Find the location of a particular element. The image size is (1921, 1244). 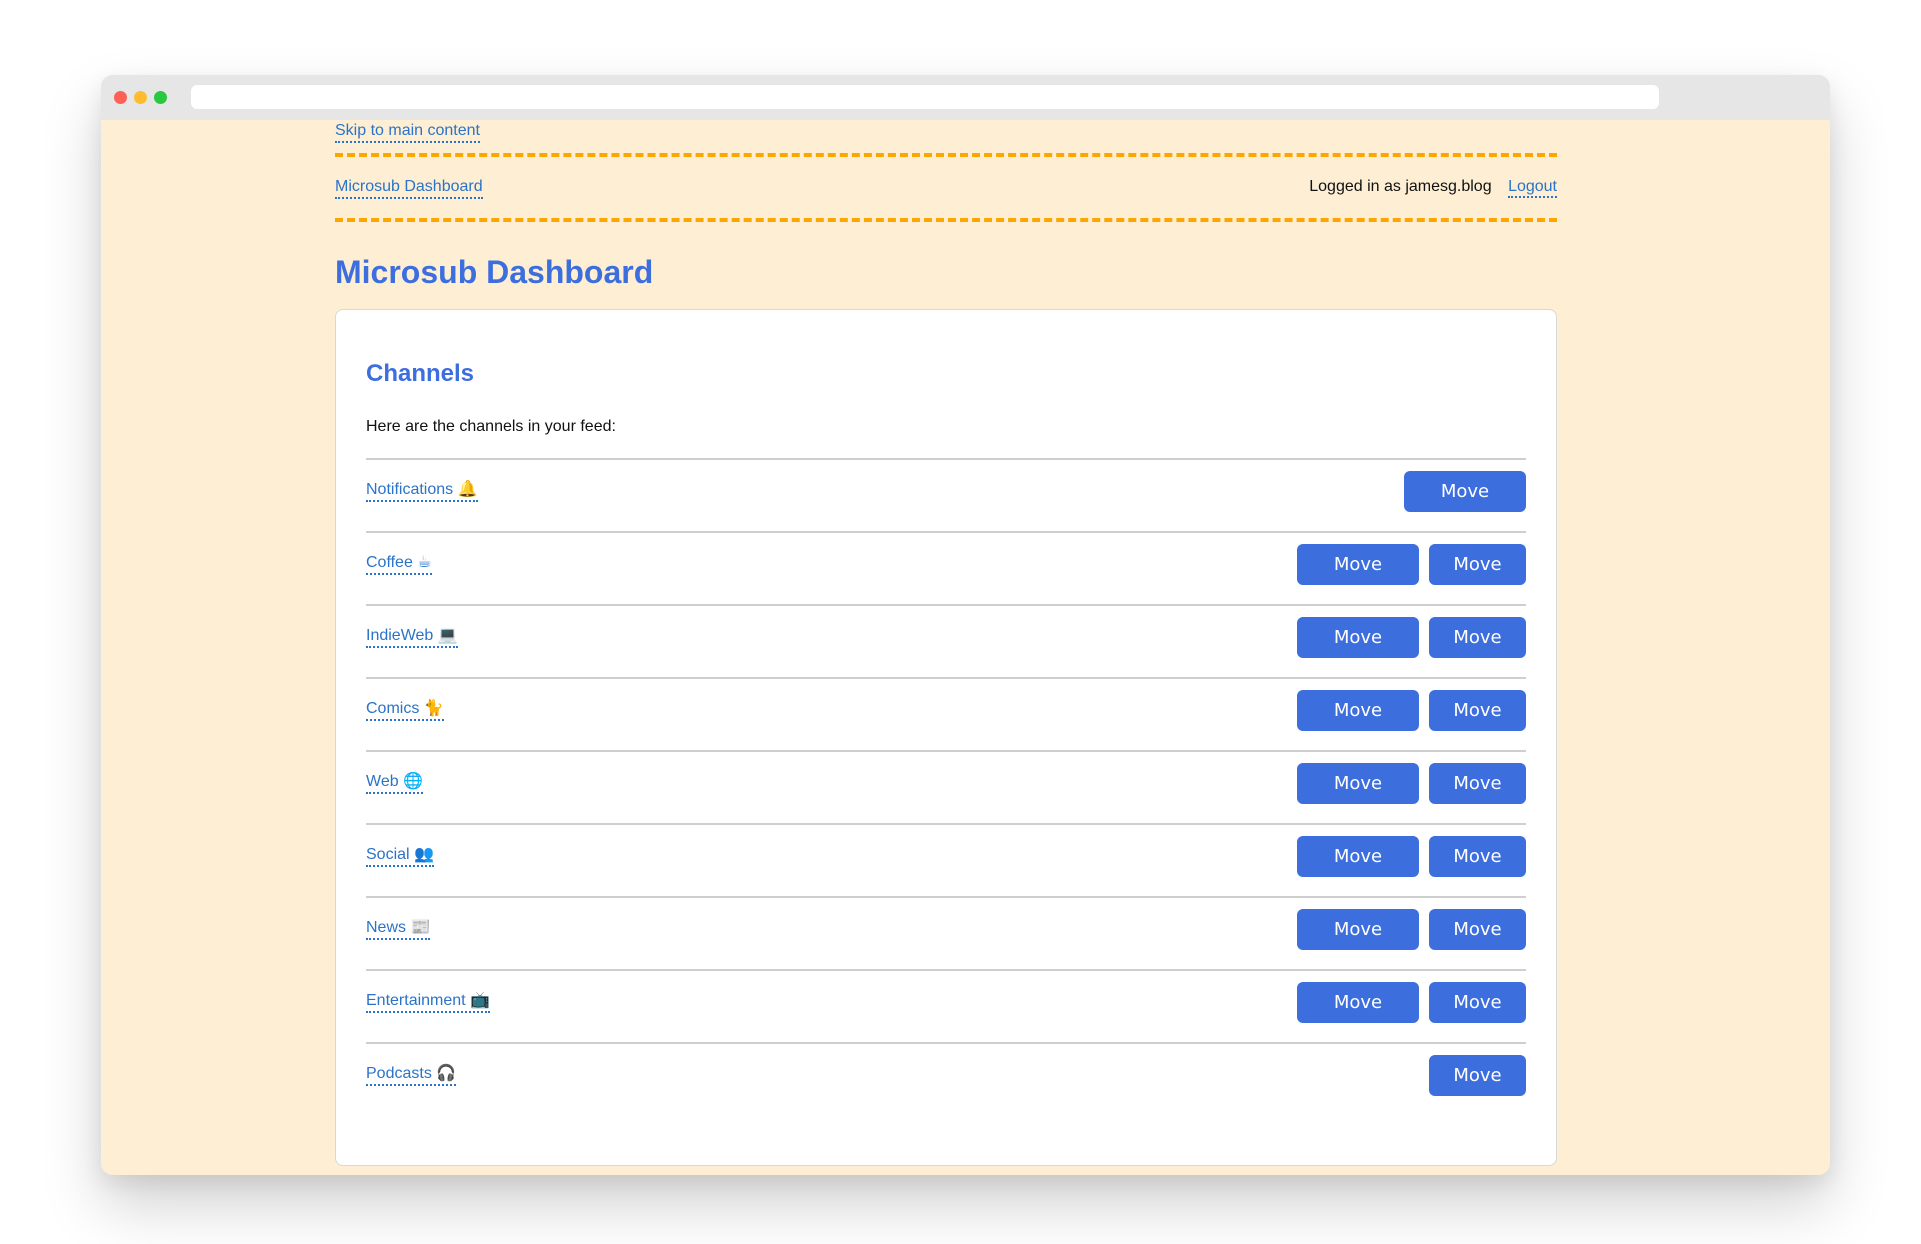

channel-link: News 📰 is located at coordinates (398, 928).